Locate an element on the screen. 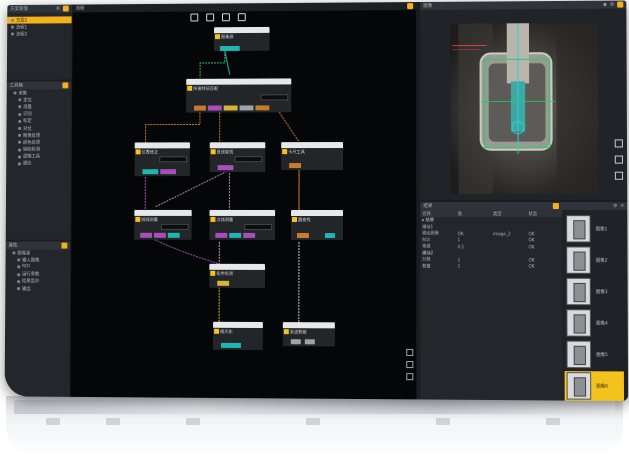 The height and width of the screenshot is (462, 629). thumbnail-label: 图像4 is located at coordinates (602, 323).